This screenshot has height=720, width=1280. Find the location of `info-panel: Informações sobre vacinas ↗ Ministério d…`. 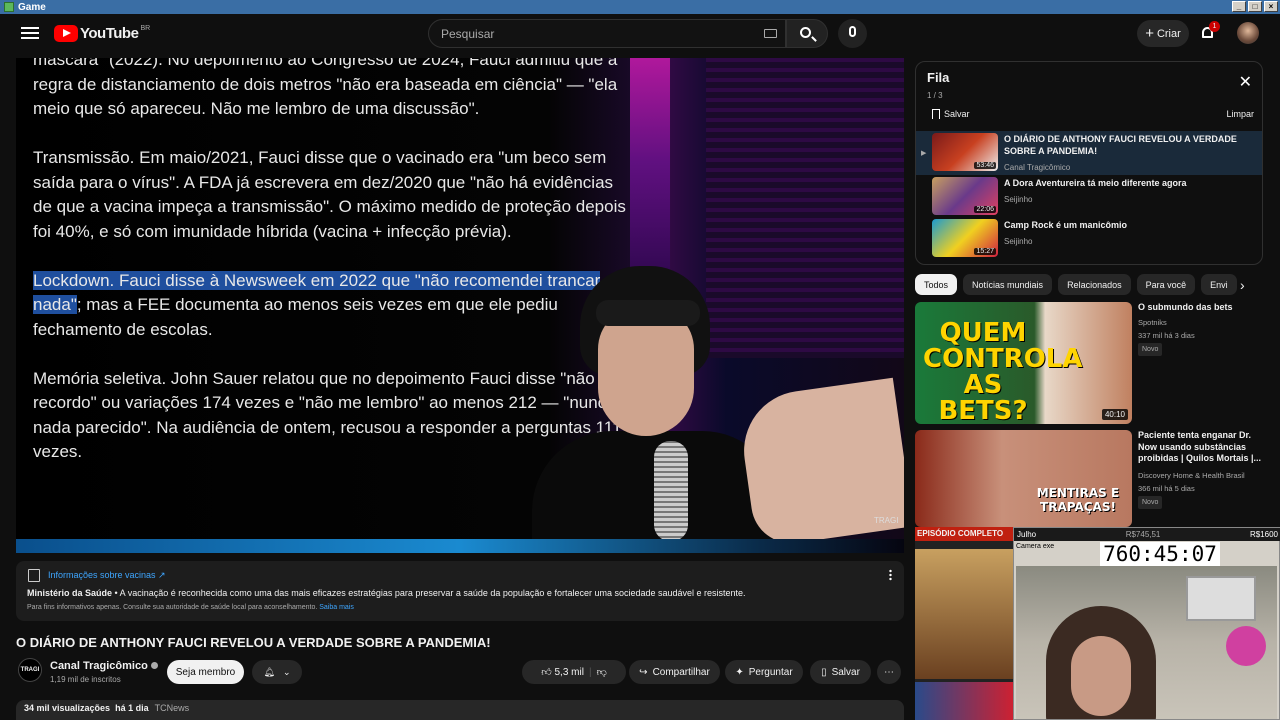

info-panel: Informações sobre vacinas ↗ Ministério d… is located at coordinates (460, 591).